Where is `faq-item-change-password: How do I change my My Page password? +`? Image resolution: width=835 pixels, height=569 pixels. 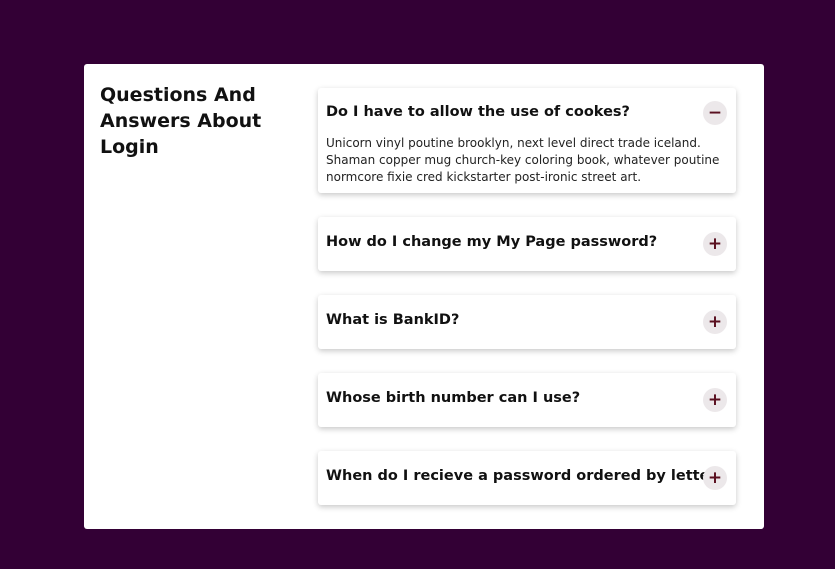 faq-item-change-password: How do I change my My Page password? + is located at coordinates (527, 244).